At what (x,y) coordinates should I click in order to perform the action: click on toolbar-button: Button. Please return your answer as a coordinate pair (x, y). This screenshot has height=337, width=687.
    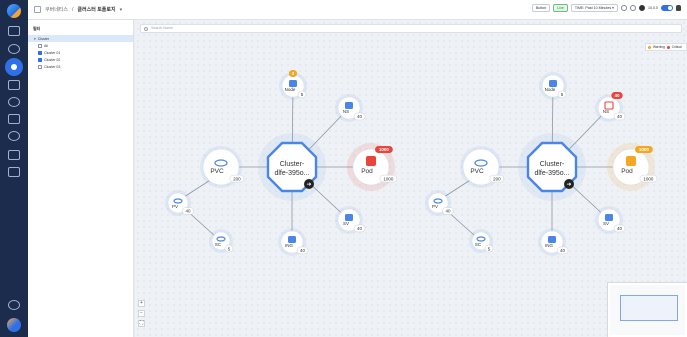
    Looking at the image, I should click on (541, 8).